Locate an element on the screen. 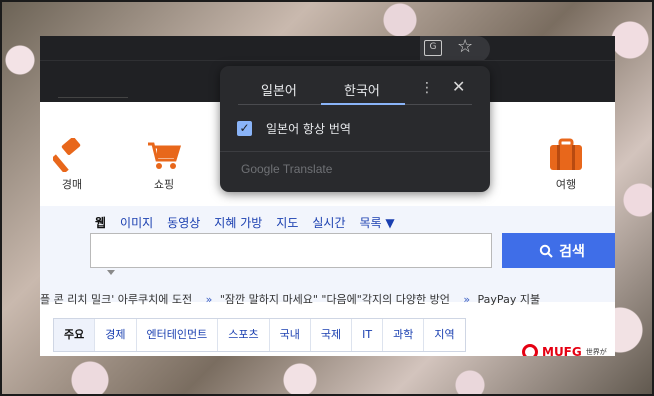 Image resolution: width=654 pixels, height=396 pixels. search-tabs: 웹 이미지 동영상 지혜 가방 지도 실시간 목록 ▼ is located at coordinates (245, 222).